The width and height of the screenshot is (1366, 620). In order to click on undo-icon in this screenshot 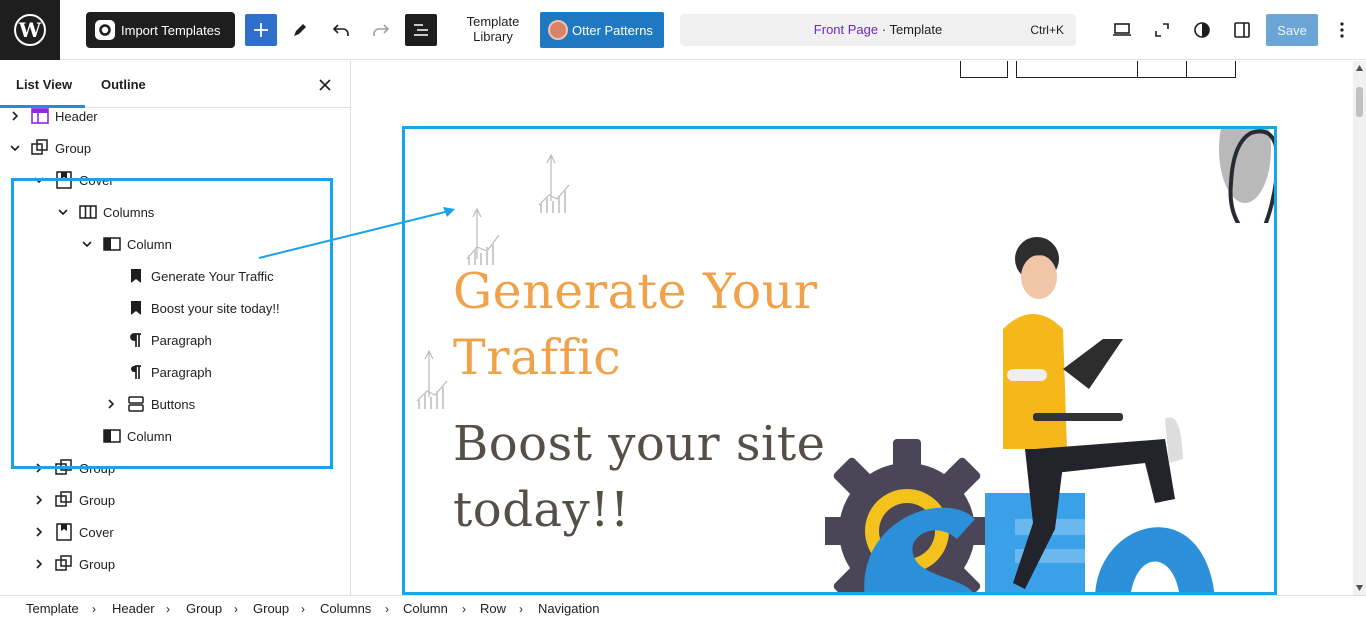, I will do `click(340, 30)`.